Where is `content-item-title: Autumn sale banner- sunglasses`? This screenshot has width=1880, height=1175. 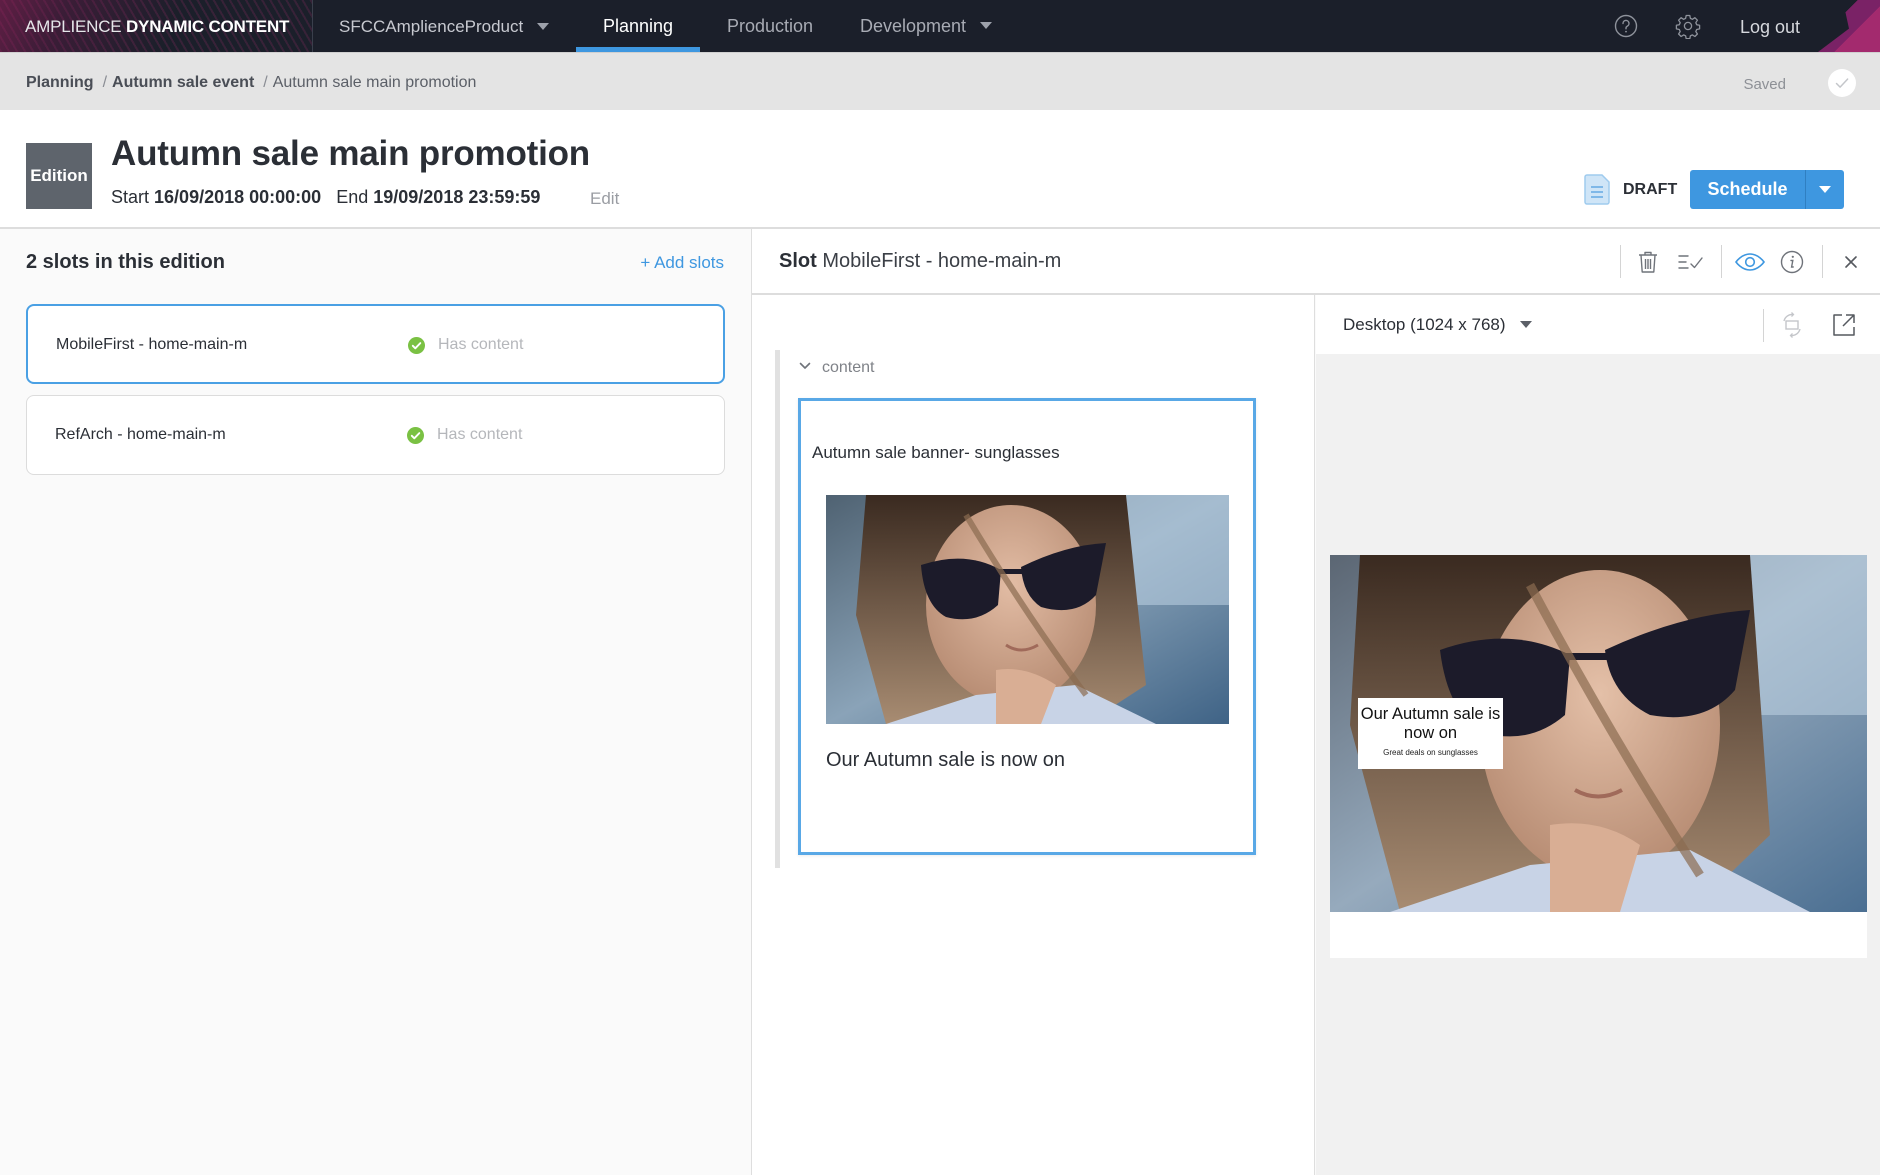 content-item-title: Autumn sale banner- sunglasses is located at coordinates (936, 452).